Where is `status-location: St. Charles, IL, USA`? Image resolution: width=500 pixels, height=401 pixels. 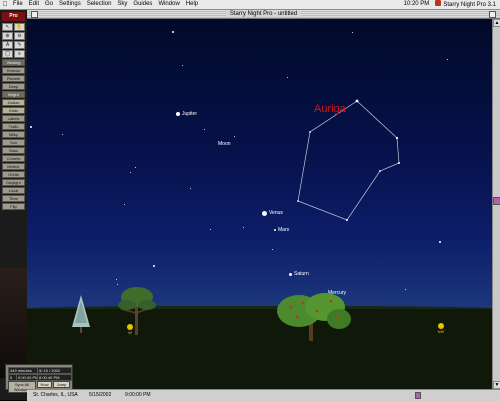
status-location: St. Charles, IL, USA is located at coordinates (55, 395).